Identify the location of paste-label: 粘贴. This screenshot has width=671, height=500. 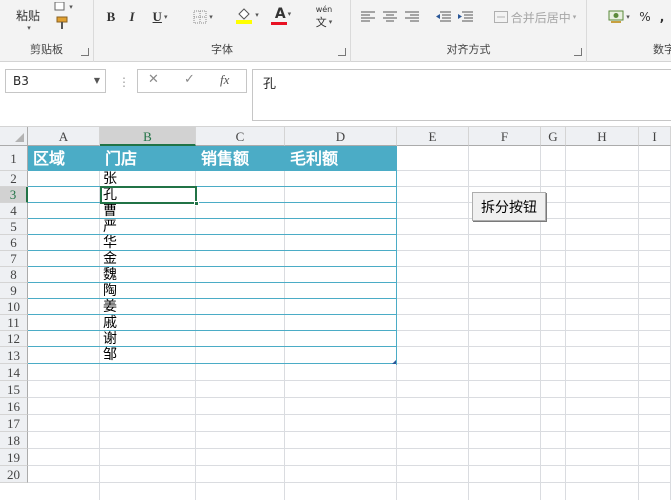
(27, 15).